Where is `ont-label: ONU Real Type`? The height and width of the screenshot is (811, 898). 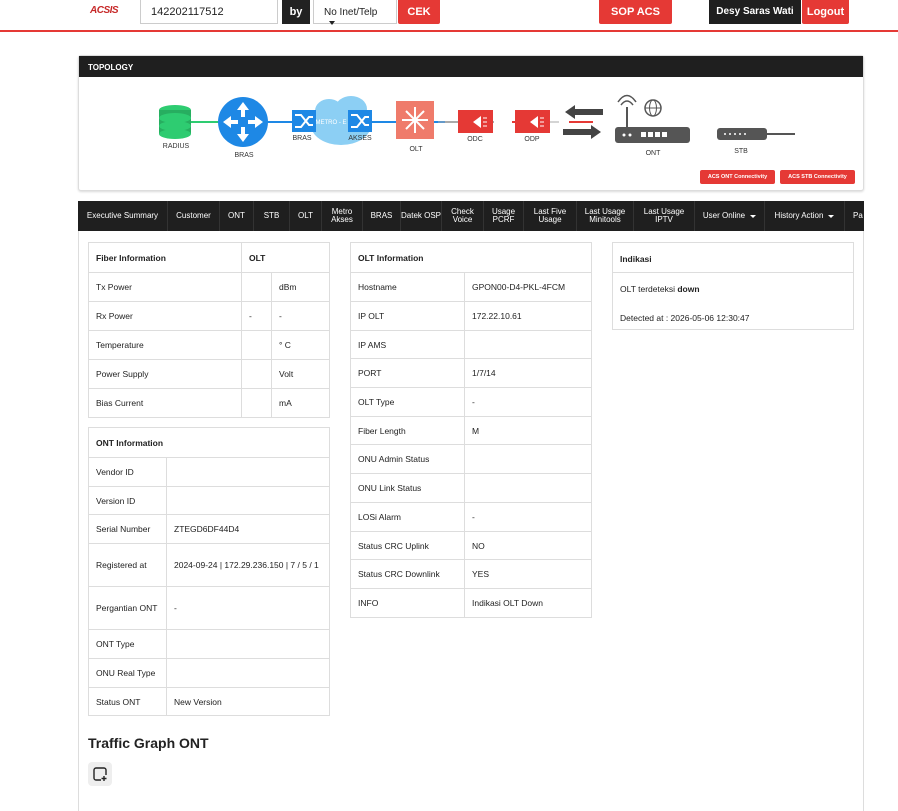 ont-label: ONU Real Type is located at coordinates (127, 673).